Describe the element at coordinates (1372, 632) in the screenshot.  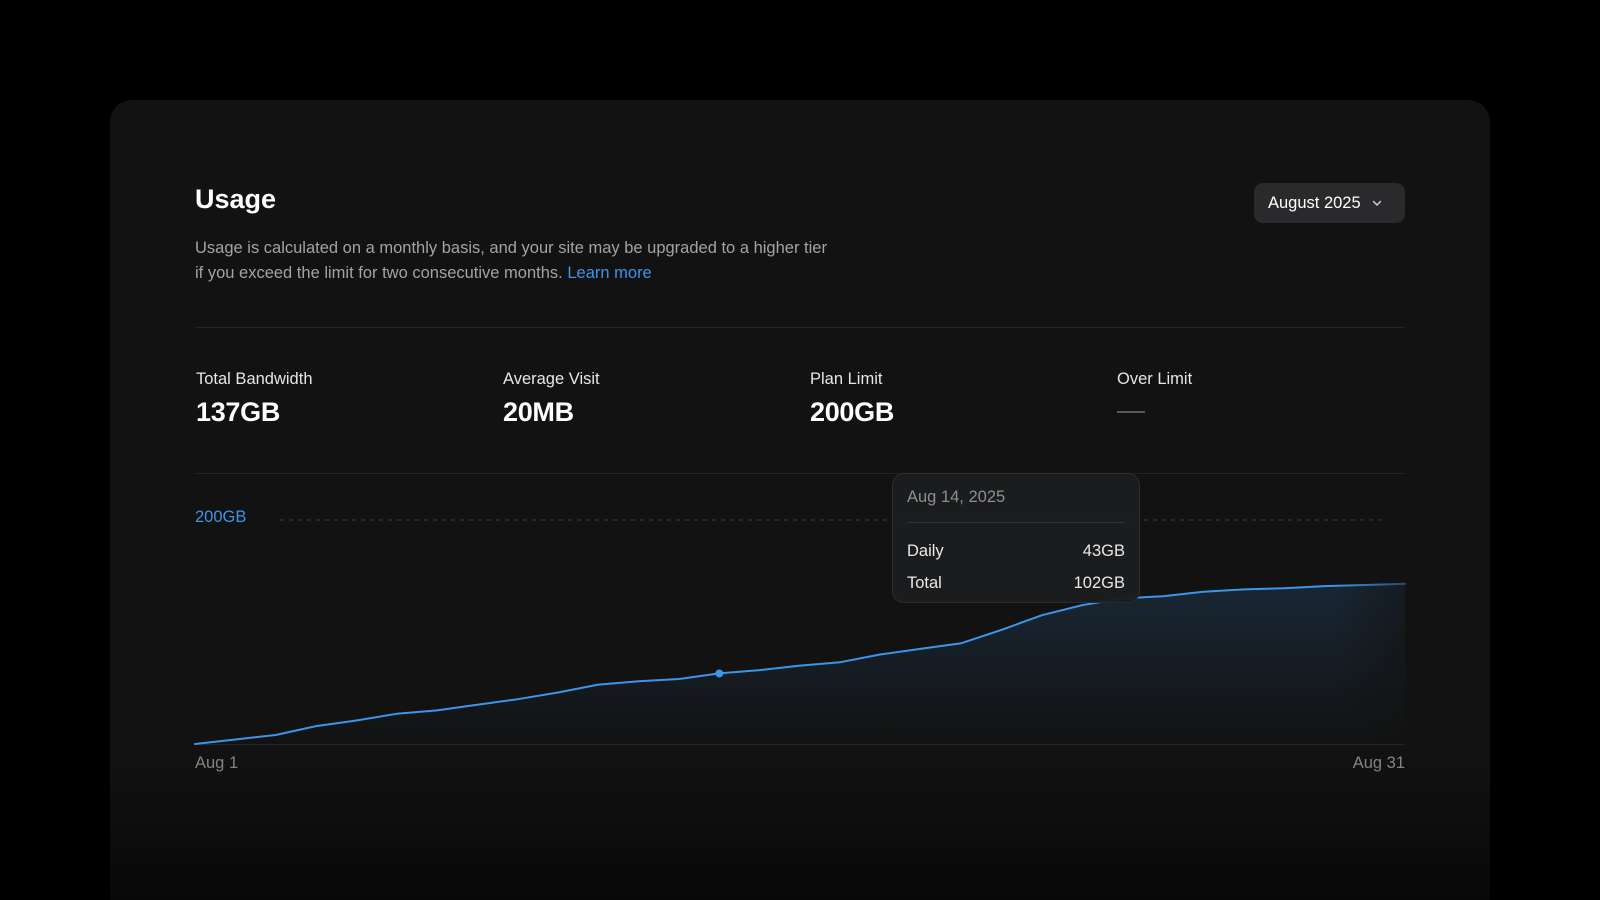
I see `chart-edge-fade` at that location.